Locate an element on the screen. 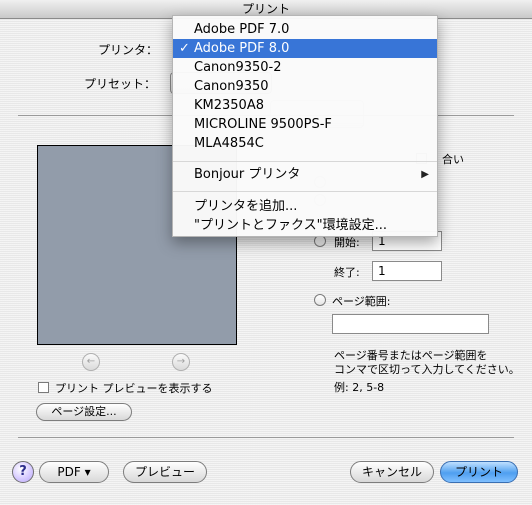  to-field: 1 is located at coordinates (407, 271).